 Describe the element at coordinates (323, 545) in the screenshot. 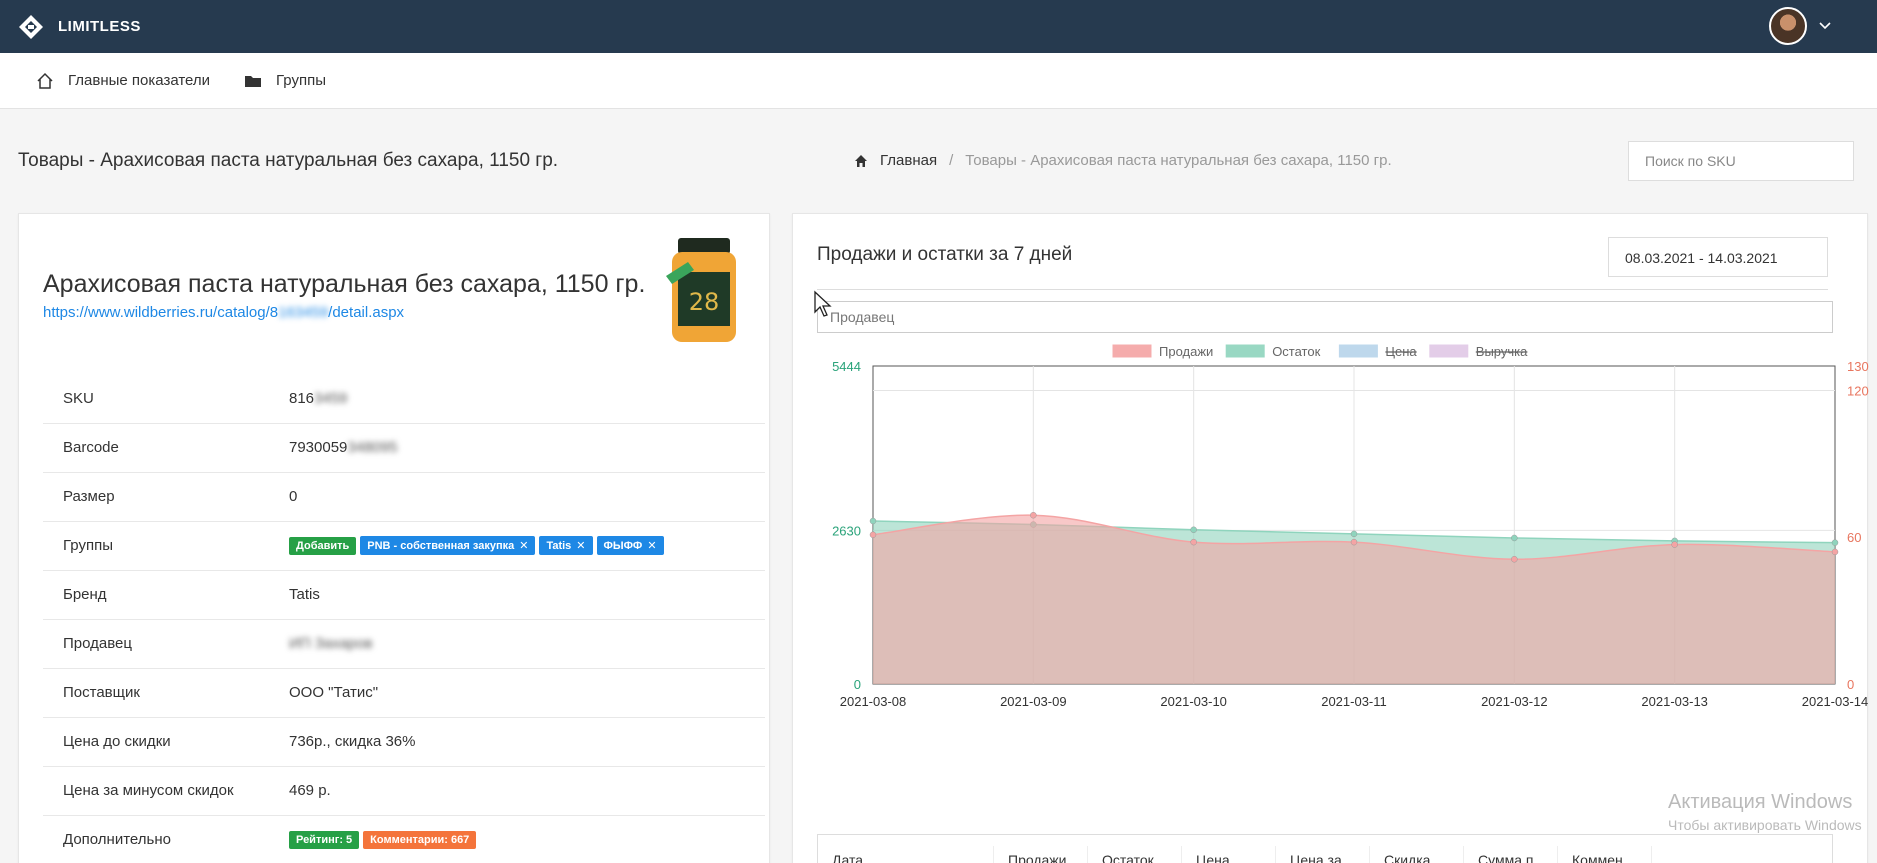

I see `add-group-button: Добавить` at that location.